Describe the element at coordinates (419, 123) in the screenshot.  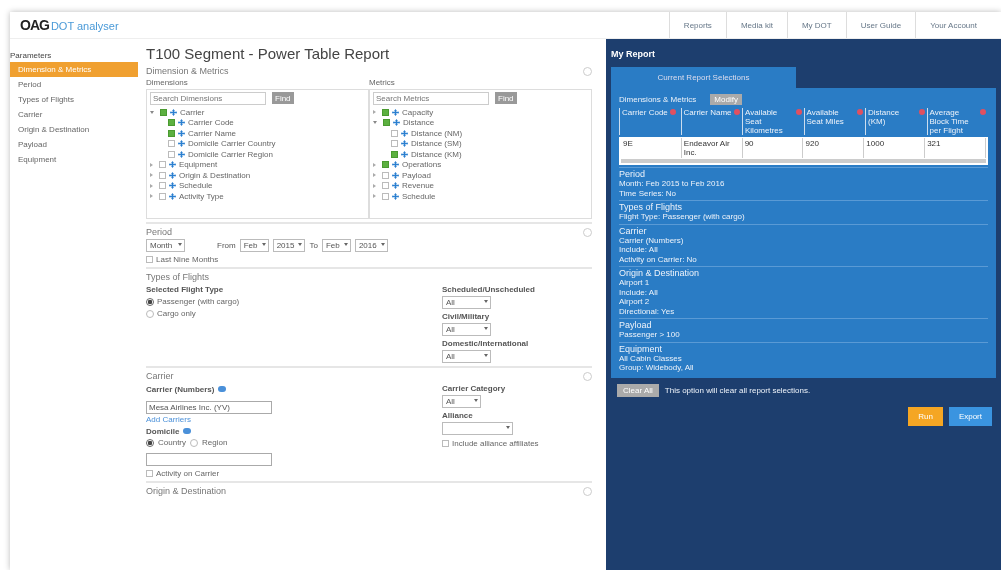
I see `tree-item: Distance` at that location.